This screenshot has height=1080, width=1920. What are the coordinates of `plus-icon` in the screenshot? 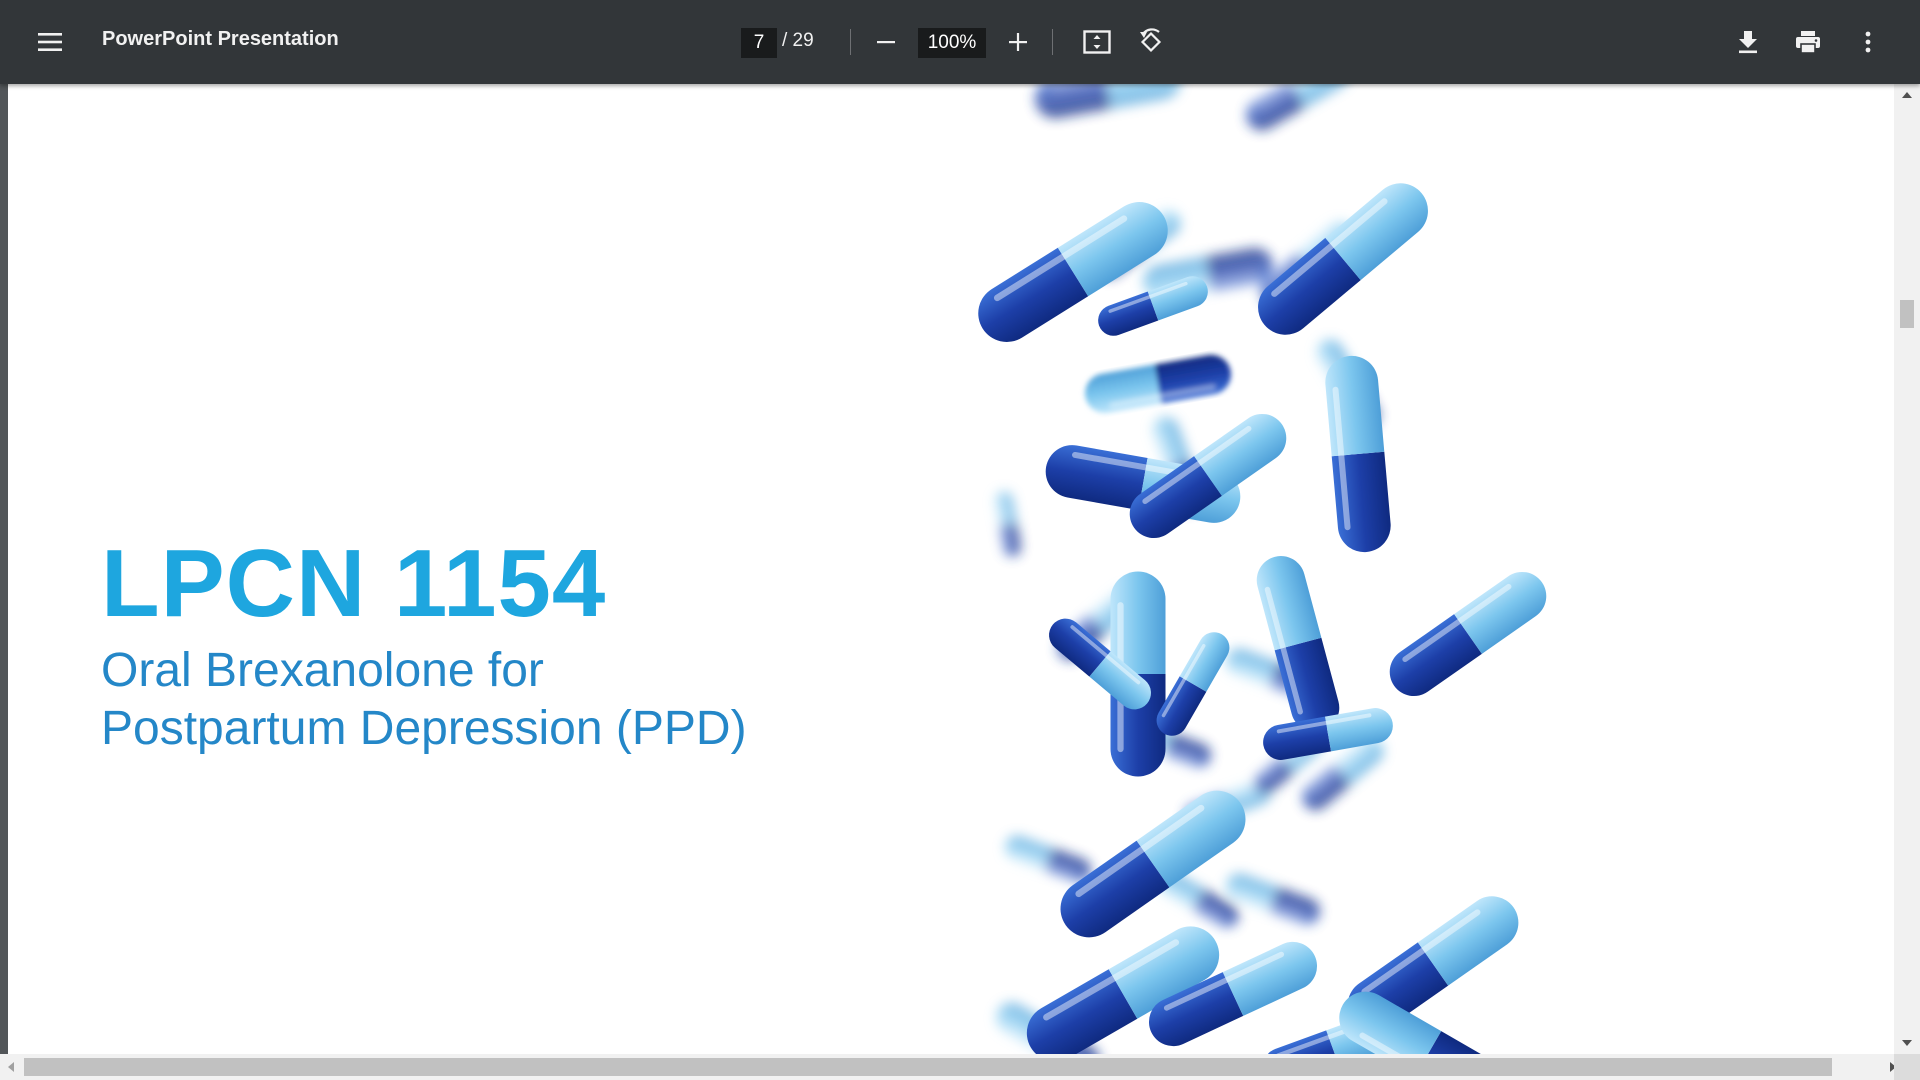 It's located at (1018, 42).